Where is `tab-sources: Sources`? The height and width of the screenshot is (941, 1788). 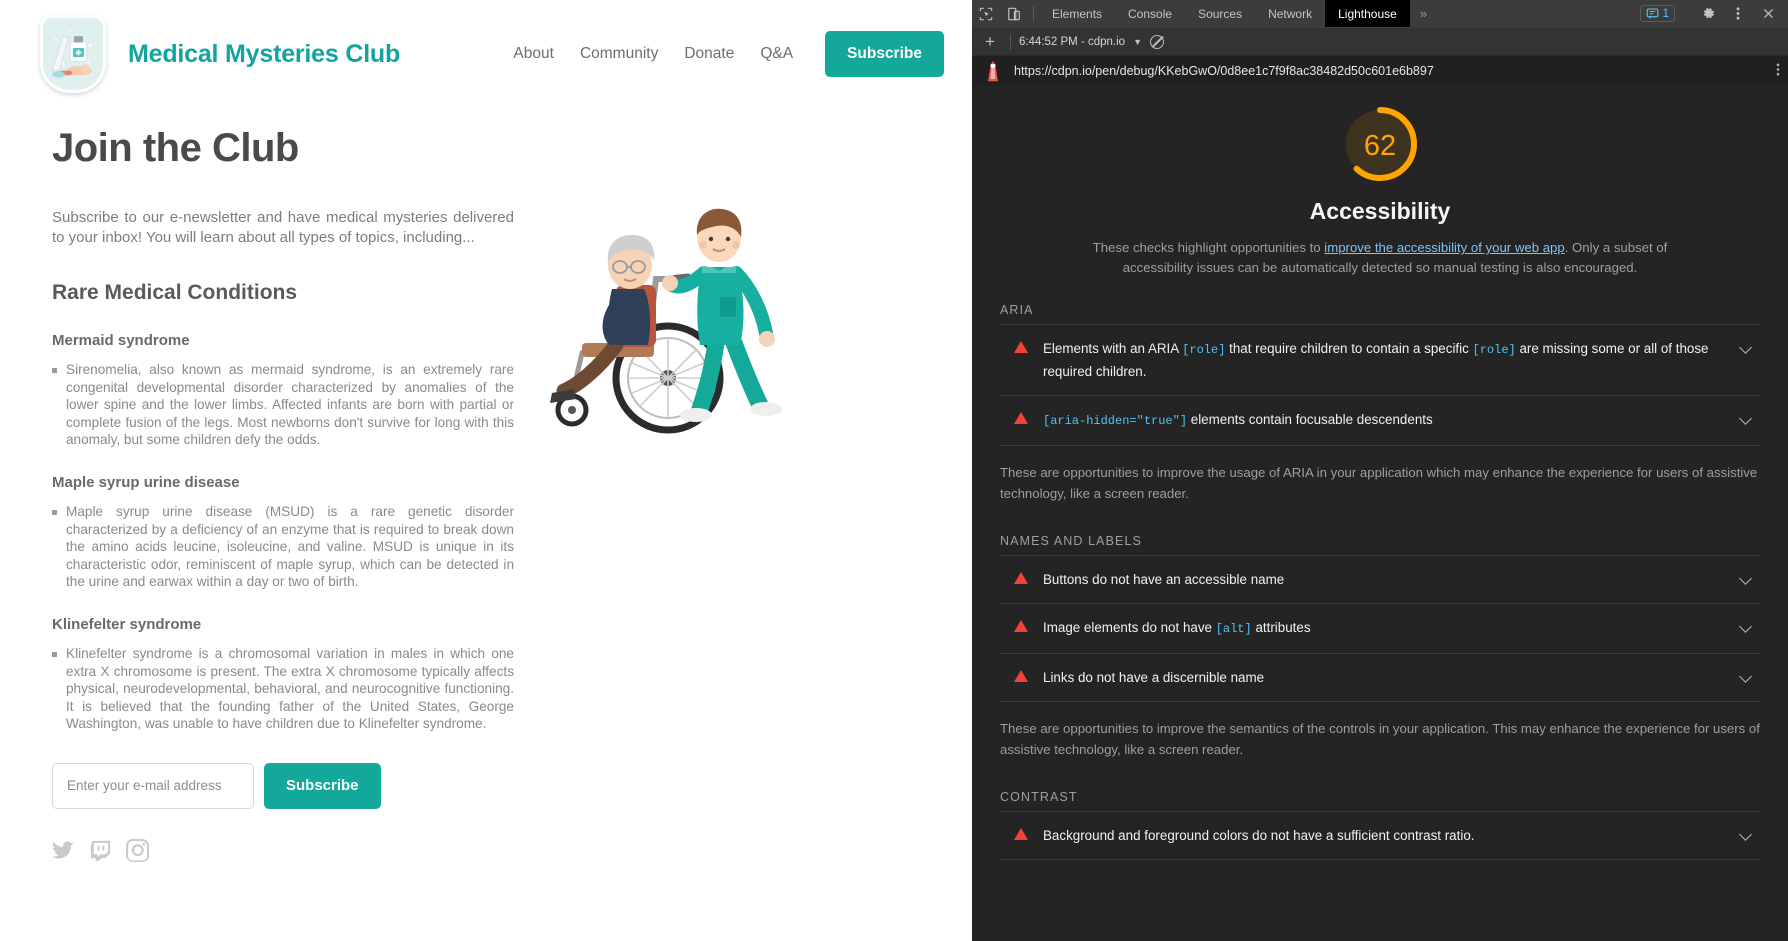
tab-sources: Sources is located at coordinates (1220, 13).